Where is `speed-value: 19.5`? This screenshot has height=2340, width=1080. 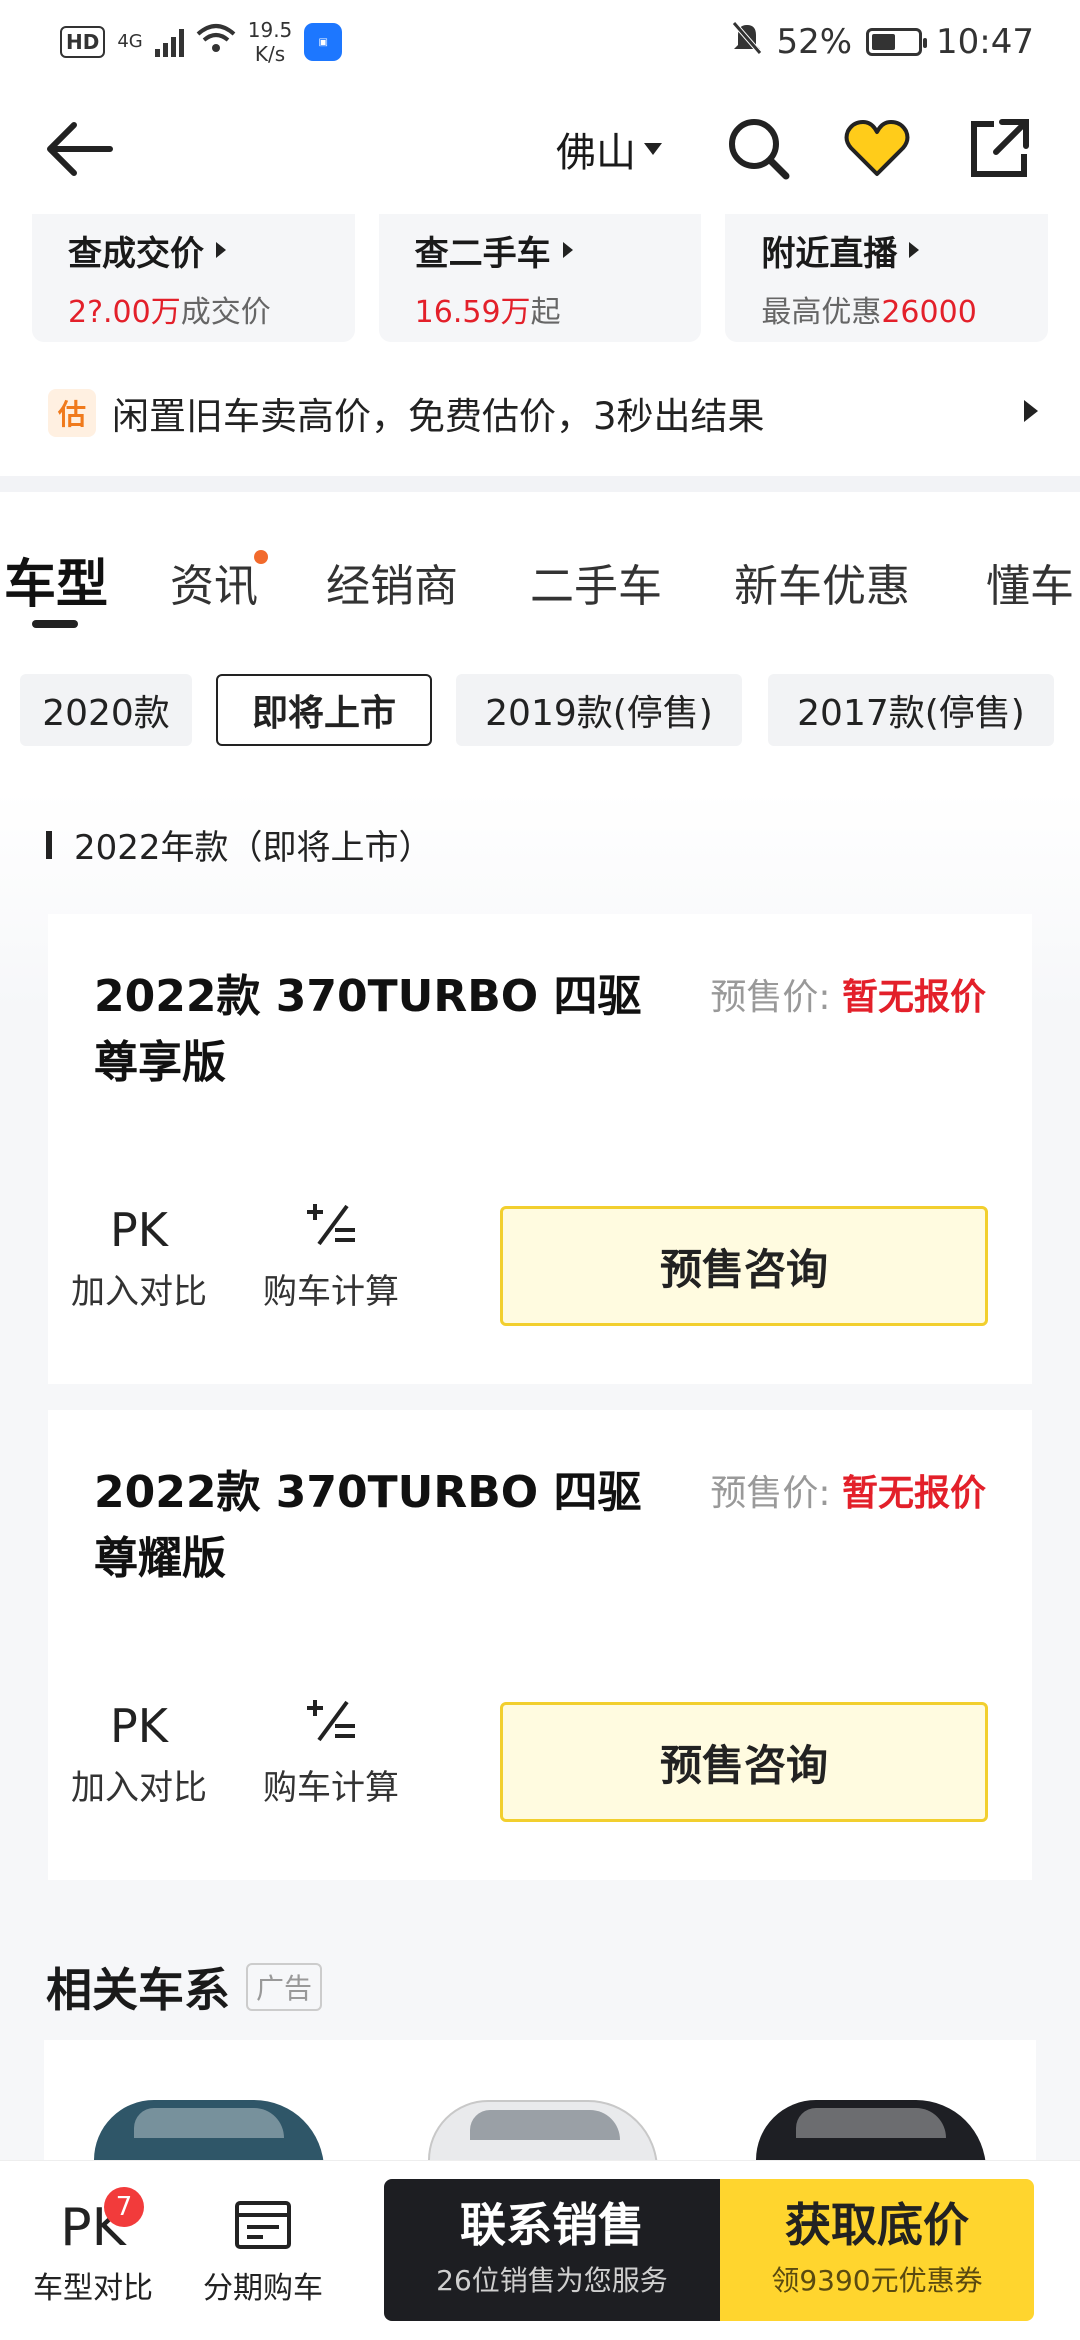
speed-value: 19.5 is located at coordinates (270, 30).